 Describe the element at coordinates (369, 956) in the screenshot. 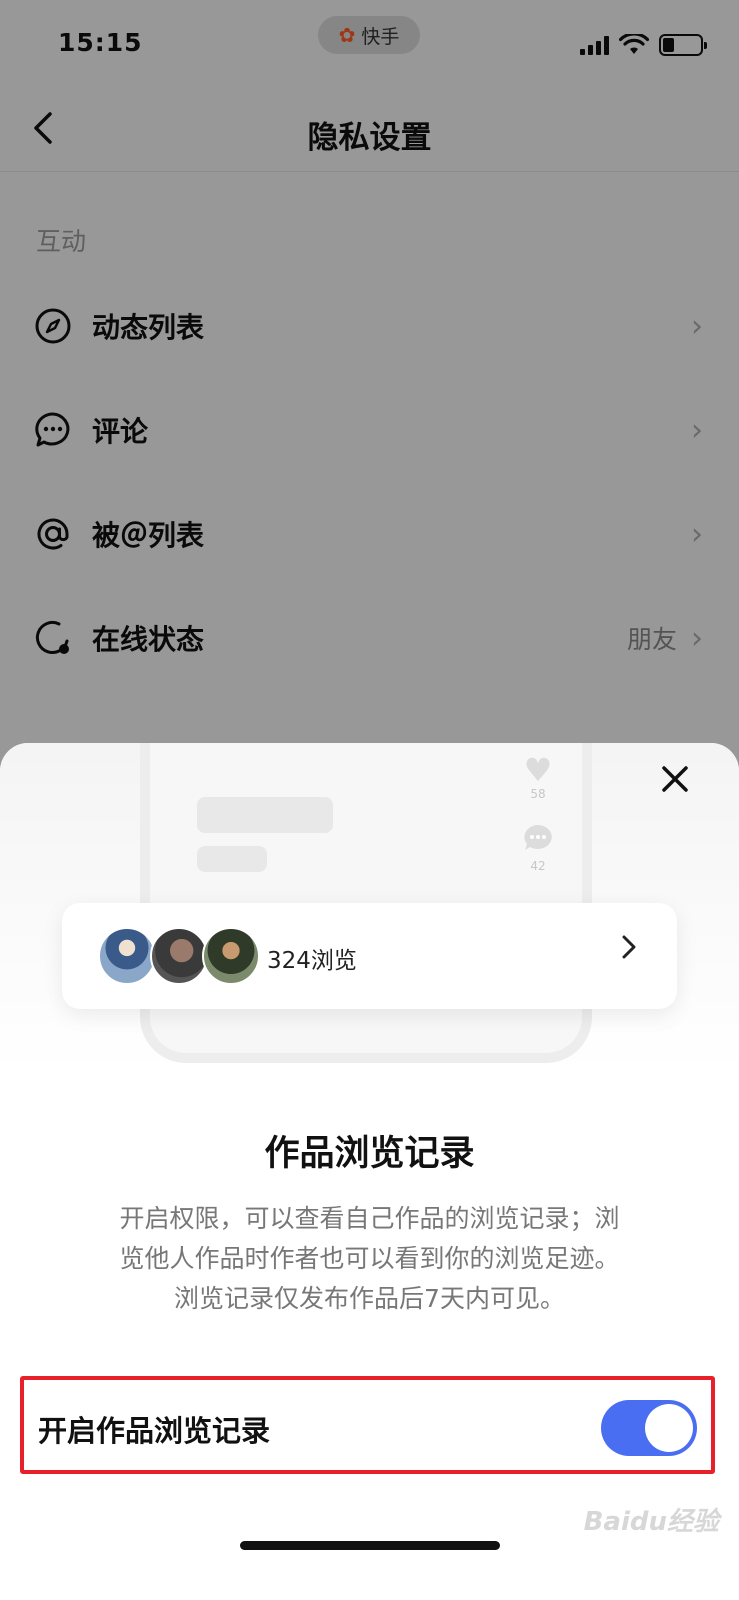

I see `views-card: 324浏览` at that location.